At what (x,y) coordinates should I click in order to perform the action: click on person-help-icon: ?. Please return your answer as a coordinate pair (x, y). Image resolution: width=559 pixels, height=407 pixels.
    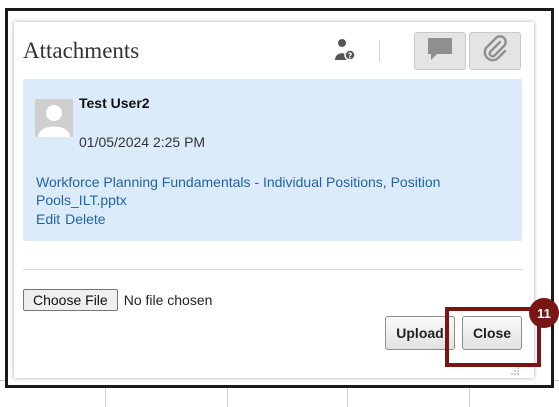
    Looking at the image, I should click on (345, 50).